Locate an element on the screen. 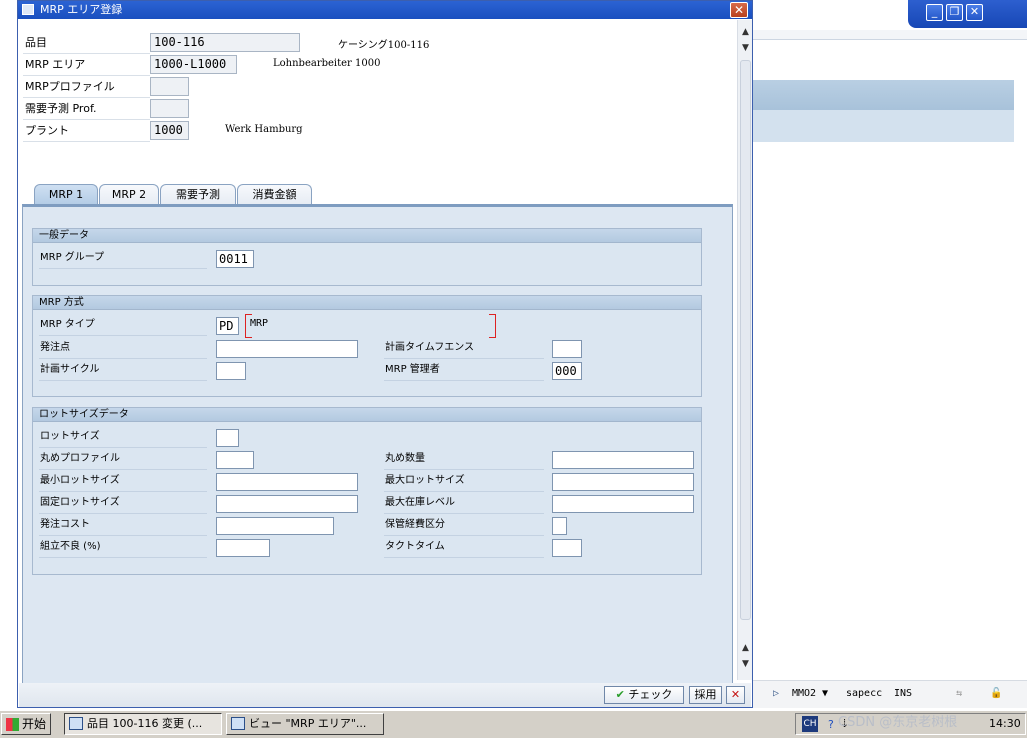 The width and height of the screenshot is (1027, 738). background-header-band is located at coordinates (883, 95).